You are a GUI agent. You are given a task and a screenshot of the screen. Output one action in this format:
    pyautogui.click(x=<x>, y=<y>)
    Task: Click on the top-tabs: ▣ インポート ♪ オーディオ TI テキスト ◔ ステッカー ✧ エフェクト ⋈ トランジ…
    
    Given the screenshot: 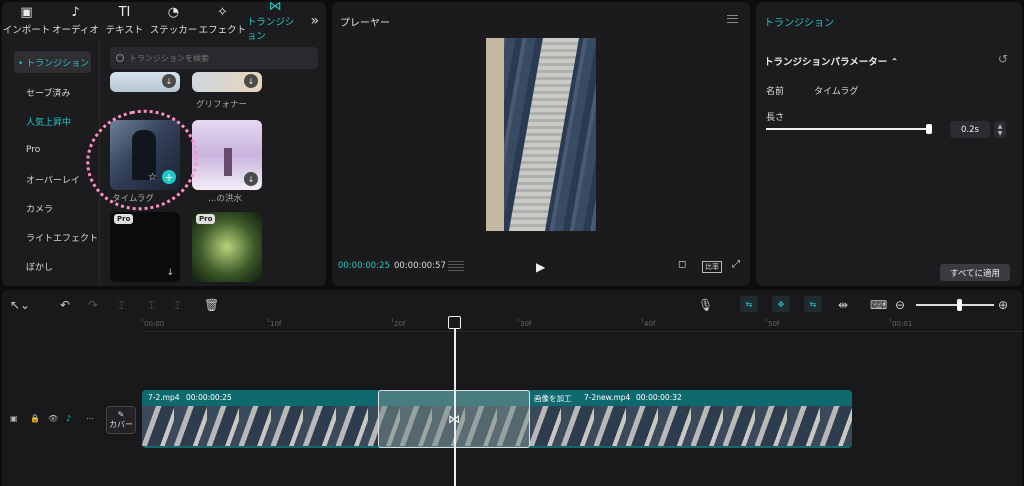 What is the action you would take?
    pyautogui.click(x=164, y=22)
    